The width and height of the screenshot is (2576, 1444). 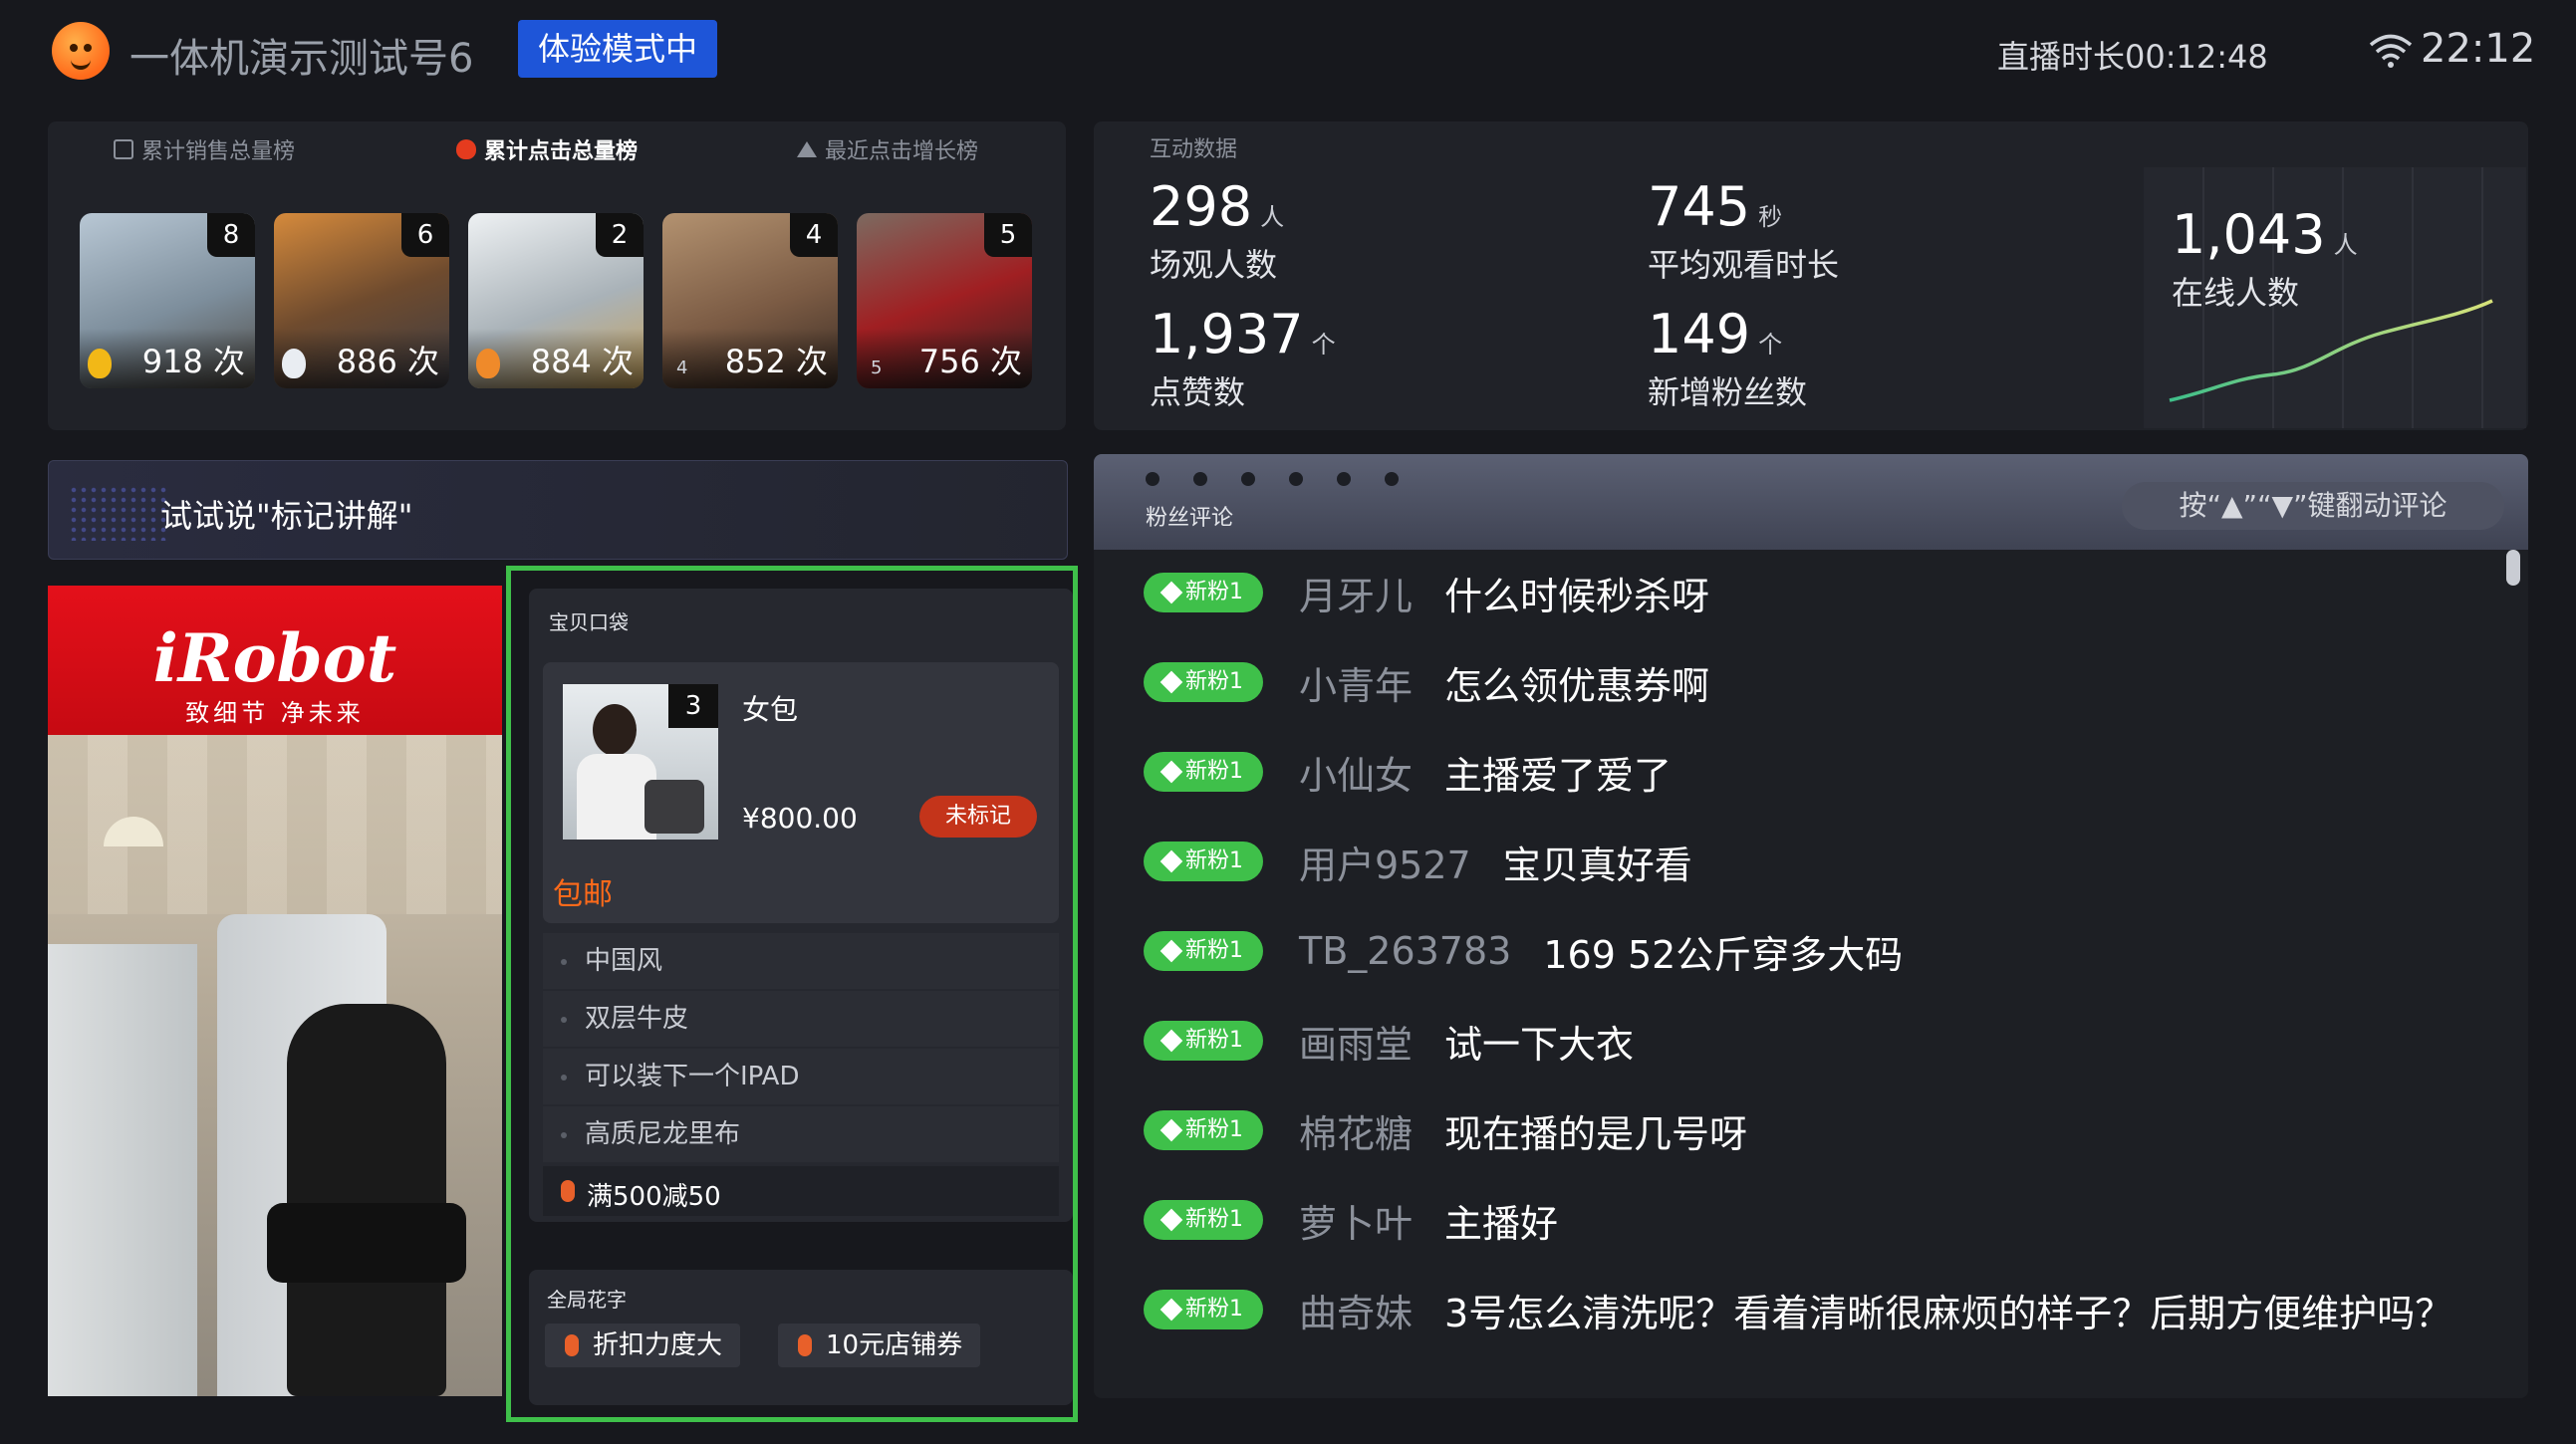 What do you see at coordinates (801, 793) in the screenshot?
I see `product-item: 3 女包 ¥800.00 未标记 包邮` at bounding box center [801, 793].